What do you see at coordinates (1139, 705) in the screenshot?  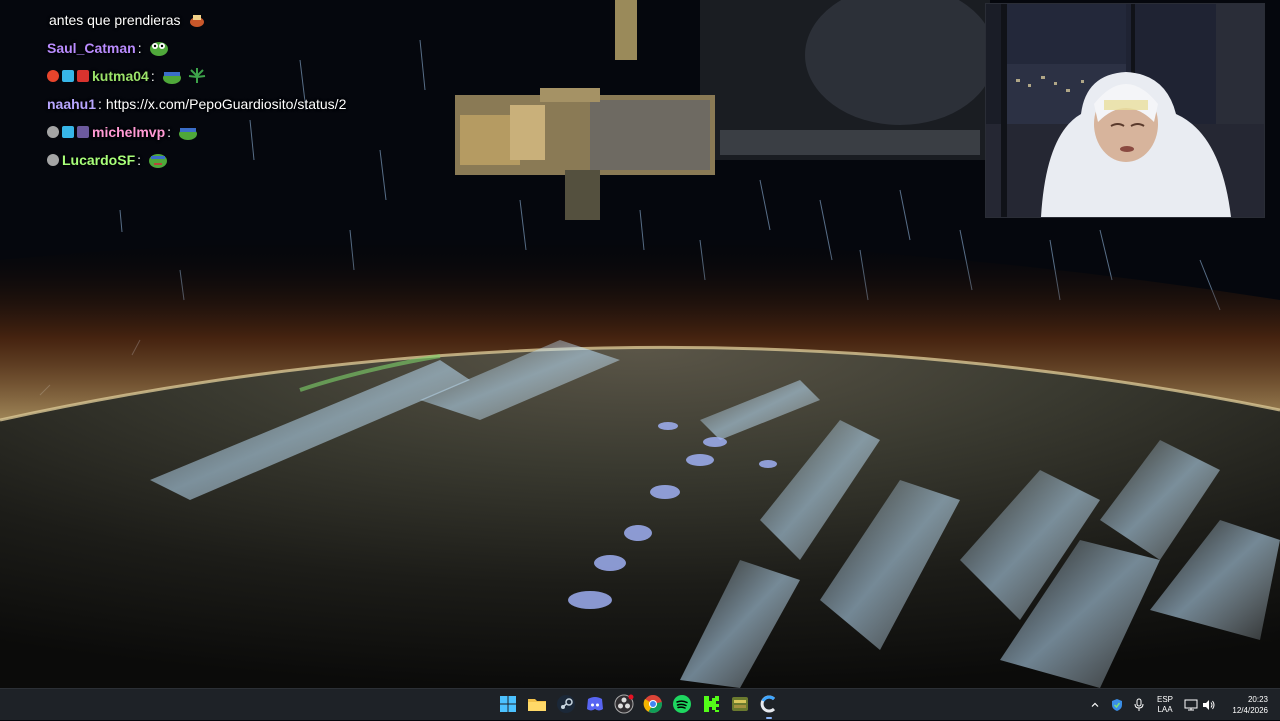 I see `microphone-icon` at bounding box center [1139, 705].